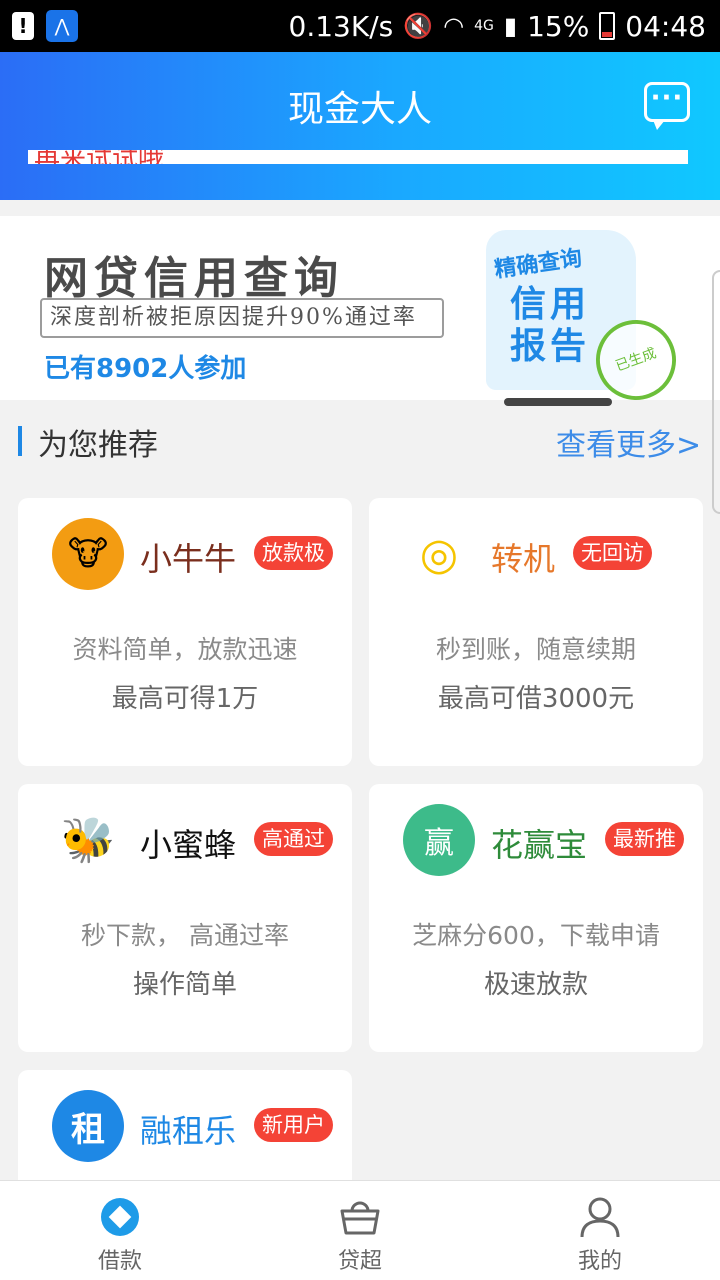 This screenshot has height=1280, width=720. I want to click on card-name: 小牛牛, so click(188, 559).